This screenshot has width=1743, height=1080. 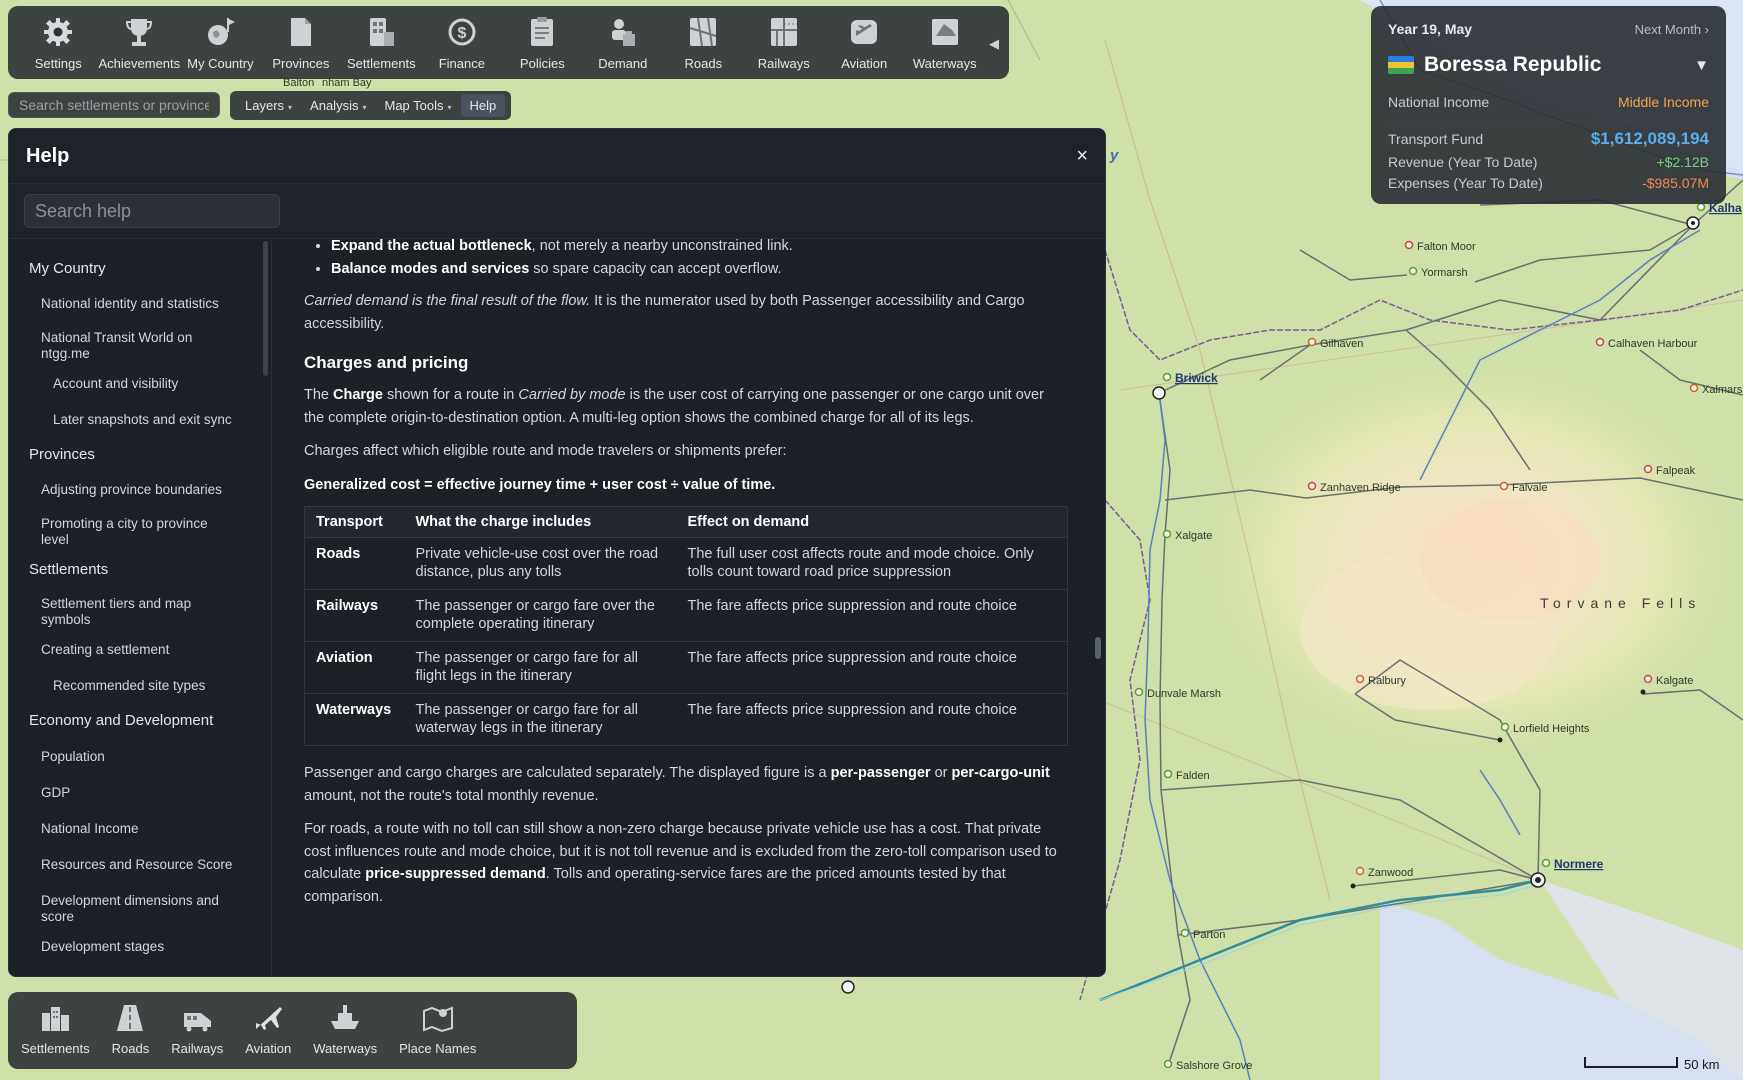 I want to click on road-icon, so click(x=130, y=1018).